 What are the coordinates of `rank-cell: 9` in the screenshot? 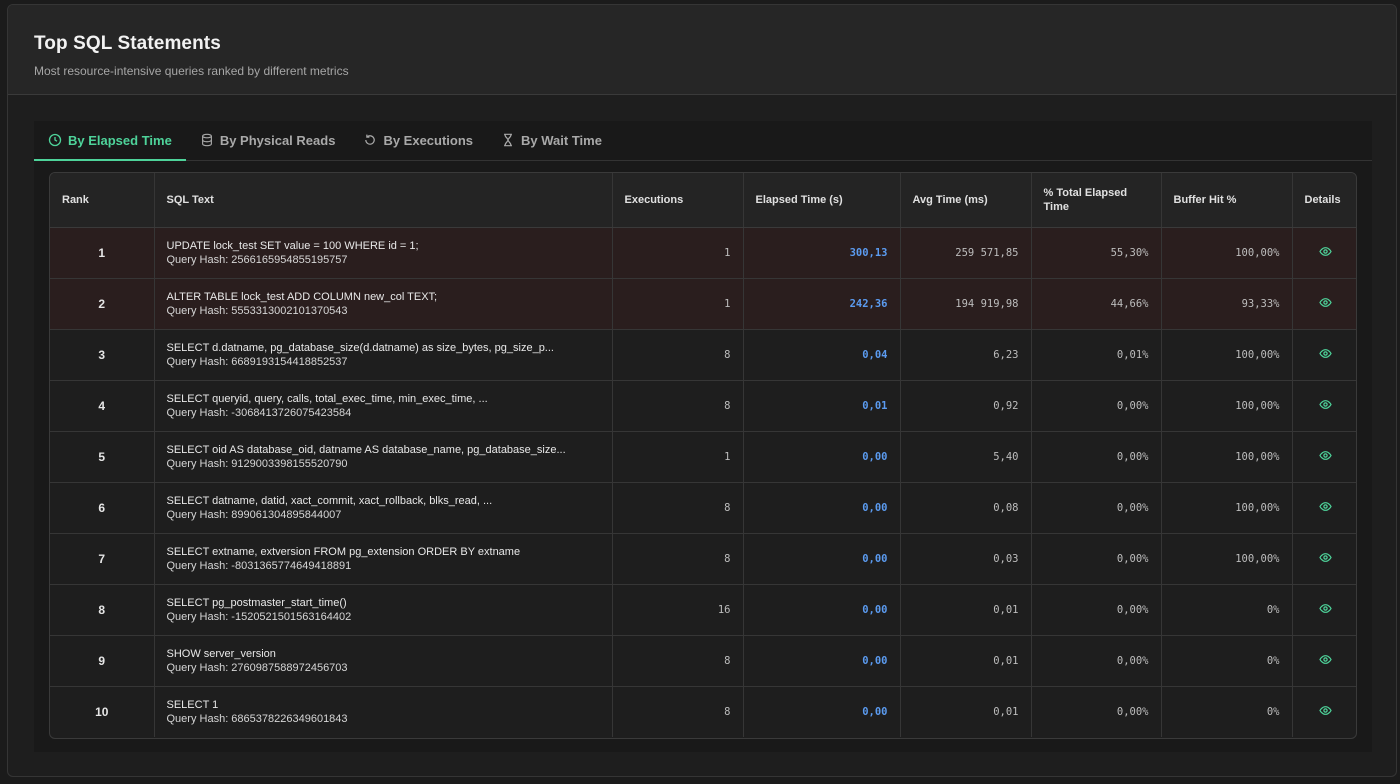 It's located at (102, 661).